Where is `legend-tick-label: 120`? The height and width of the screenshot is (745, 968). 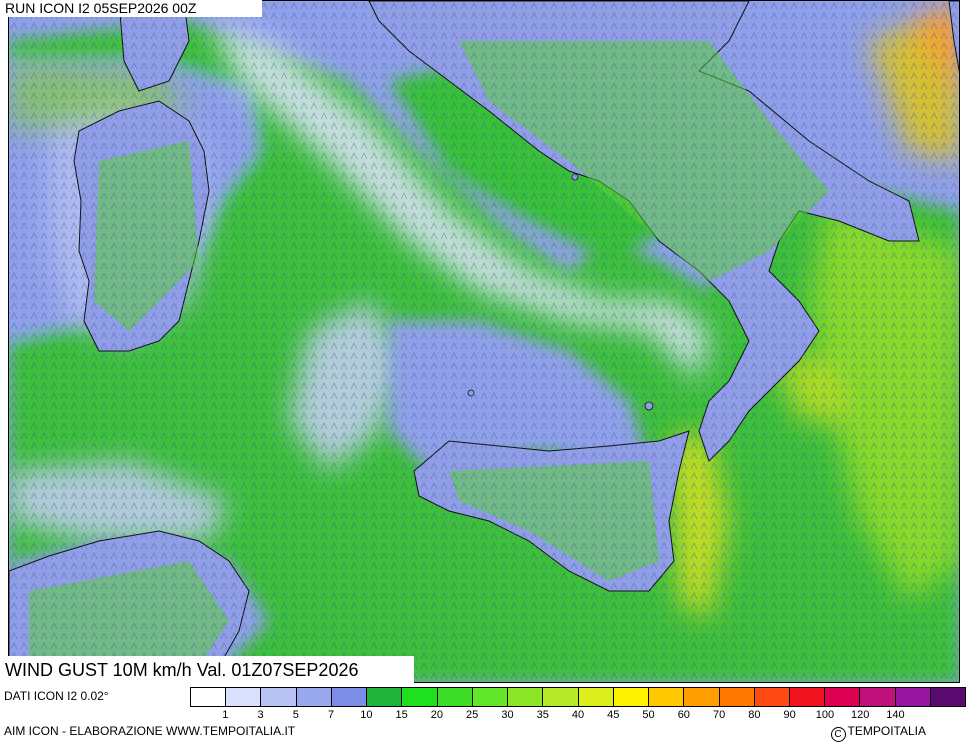 legend-tick-label: 120 is located at coordinates (860, 715).